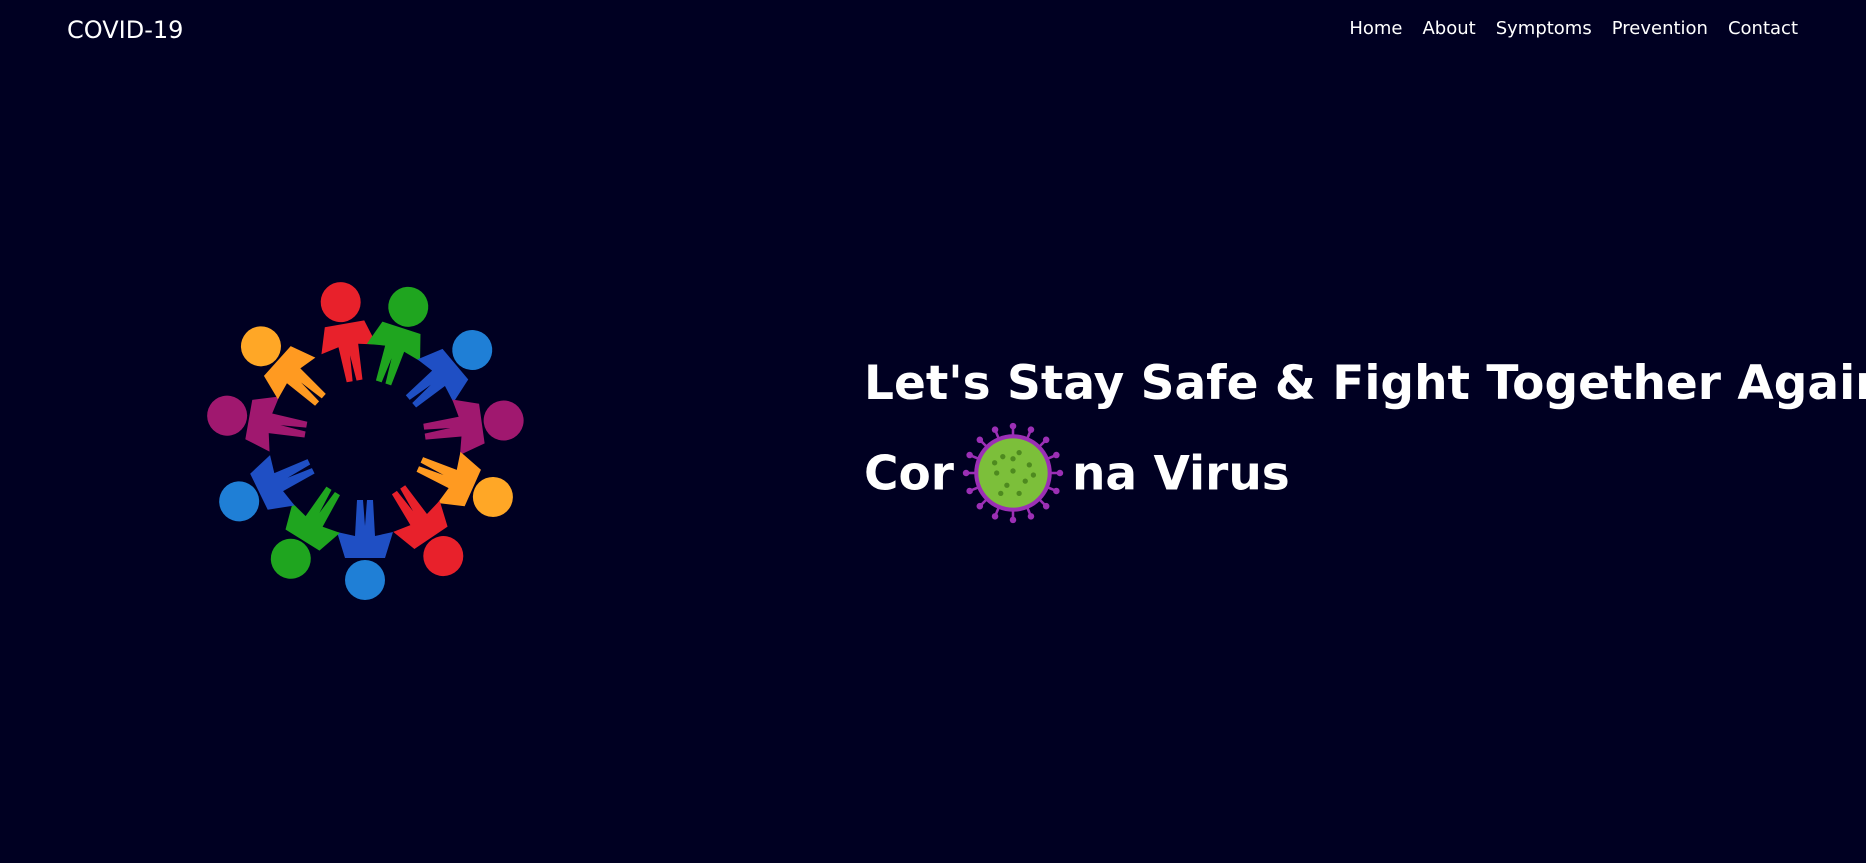 This screenshot has width=1866, height=863. What do you see at coordinates (1544, 29) in the screenshot?
I see `nav-symptoms-link: Symptoms` at bounding box center [1544, 29].